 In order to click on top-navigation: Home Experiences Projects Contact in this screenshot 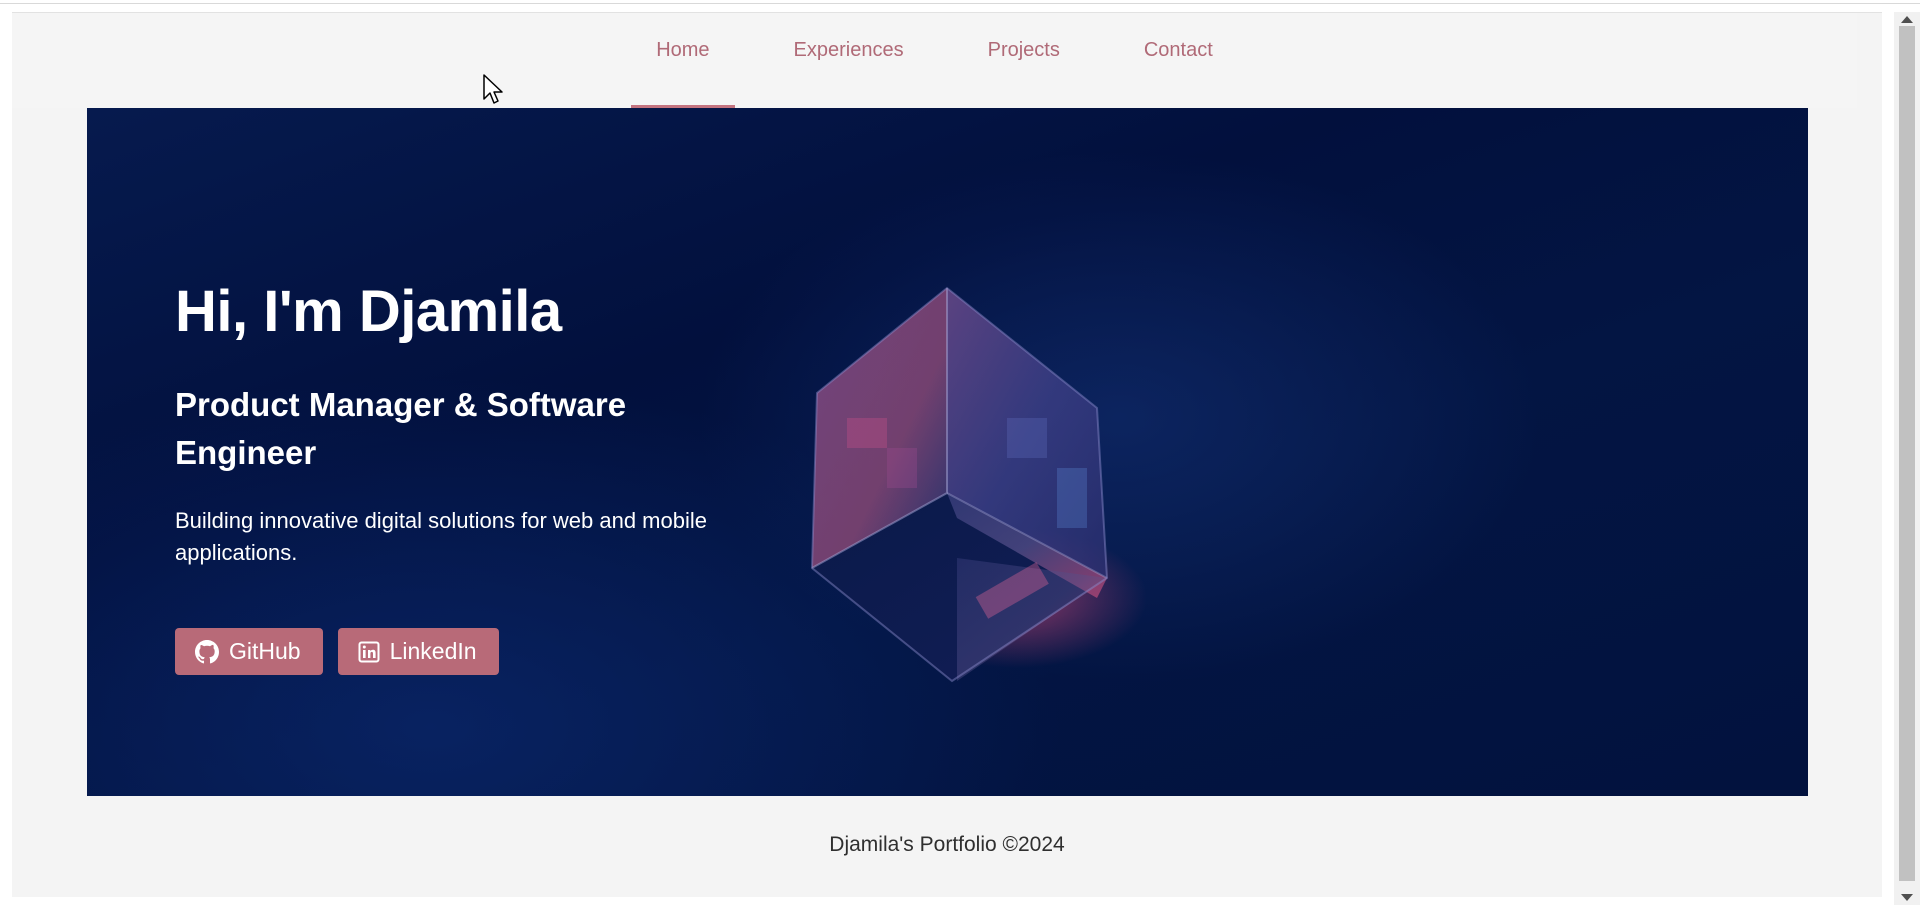, I will do `click(934, 60)`.